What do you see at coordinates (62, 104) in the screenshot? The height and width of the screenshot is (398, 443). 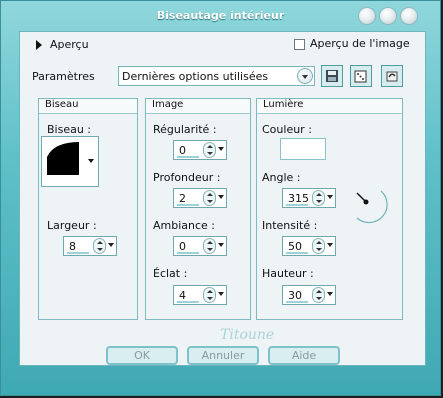 I see `bevel-group-title: Biseau` at bounding box center [62, 104].